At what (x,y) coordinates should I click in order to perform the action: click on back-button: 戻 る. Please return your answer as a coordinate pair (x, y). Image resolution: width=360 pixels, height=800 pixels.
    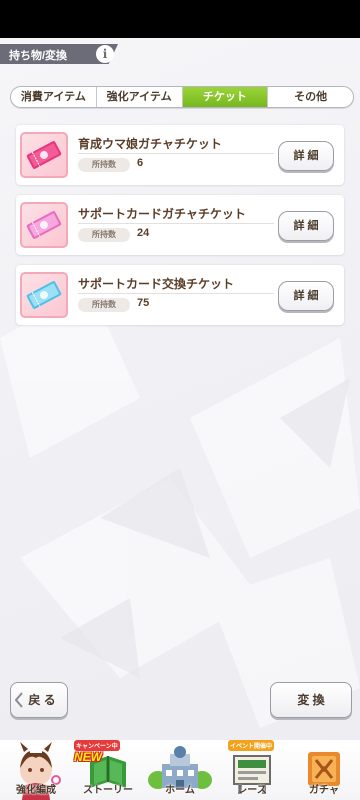
    Looking at the image, I should click on (39, 700).